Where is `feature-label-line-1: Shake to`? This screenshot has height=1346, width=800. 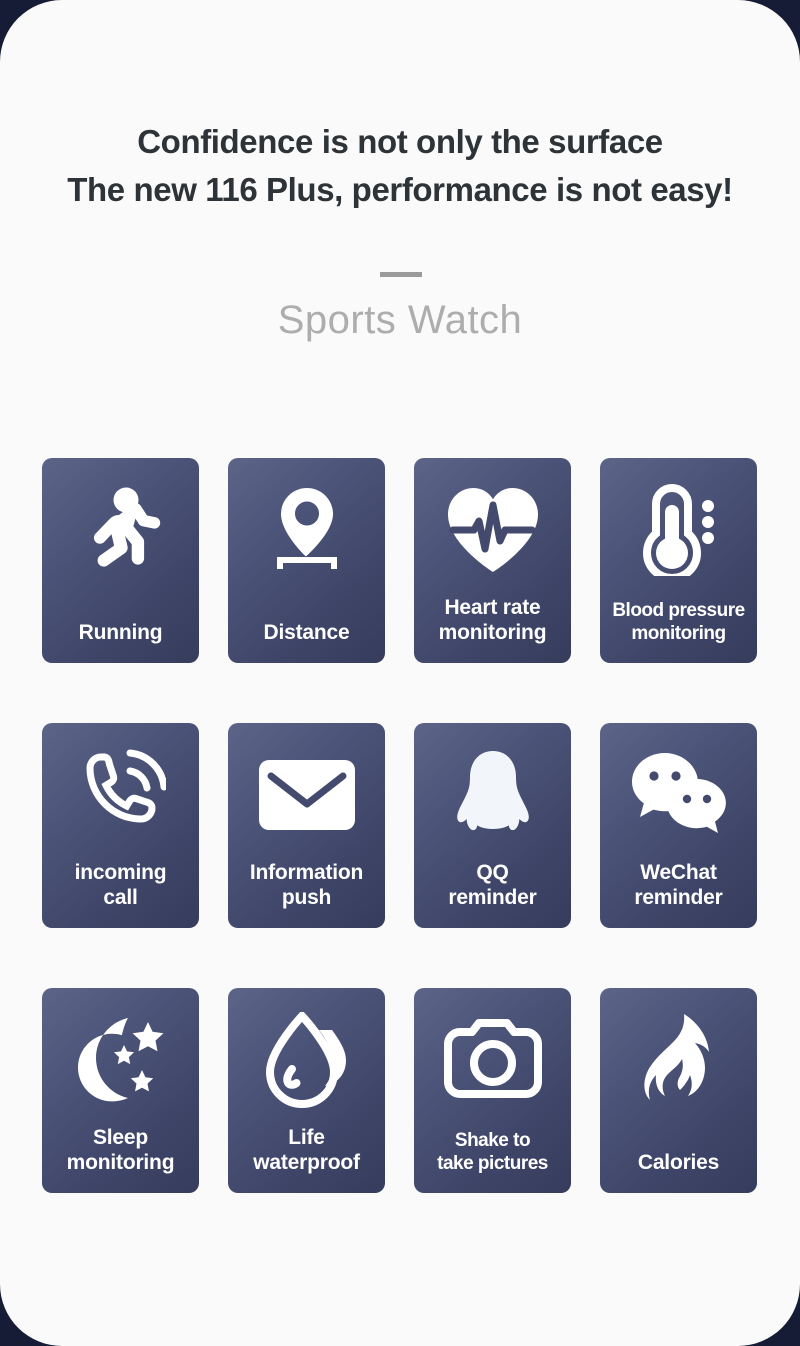
feature-label-line-1: Shake to is located at coordinates (492, 1140).